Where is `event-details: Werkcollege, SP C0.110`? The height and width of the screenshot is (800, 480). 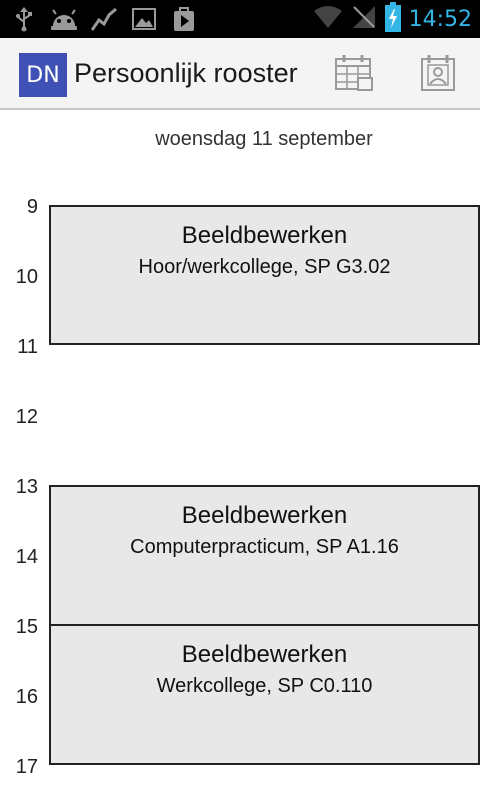 event-details: Werkcollege, SP C0.110 is located at coordinates (264, 686).